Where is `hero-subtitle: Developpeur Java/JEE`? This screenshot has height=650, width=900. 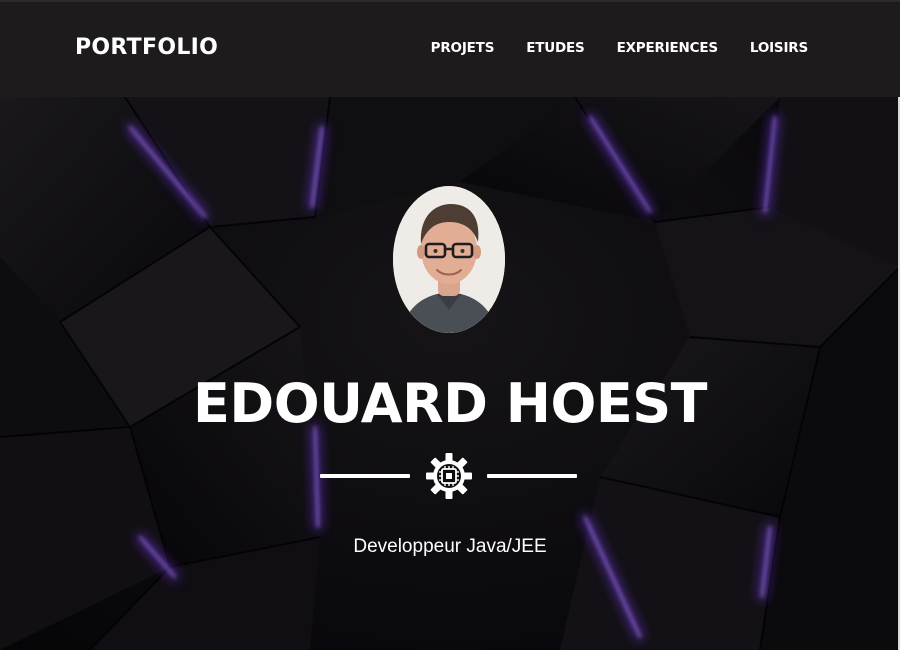
hero-subtitle: Developpeur Java/JEE is located at coordinates (450, 546).